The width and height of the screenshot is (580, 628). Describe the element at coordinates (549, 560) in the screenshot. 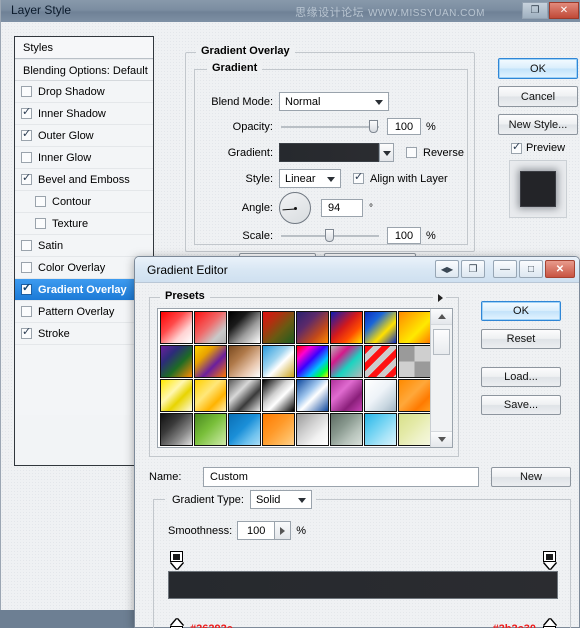

I see `opacity-stop-right` at that location.